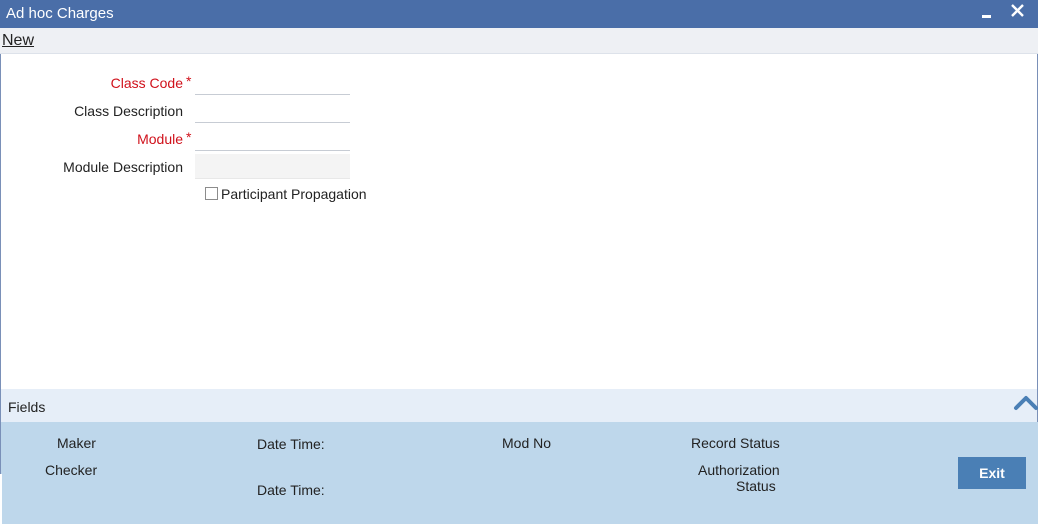 This screenshot has width=1038, height=524. Describe the element at coordinates (71, 470) in the screenshot. I see `checker-label: Checker` at that location.